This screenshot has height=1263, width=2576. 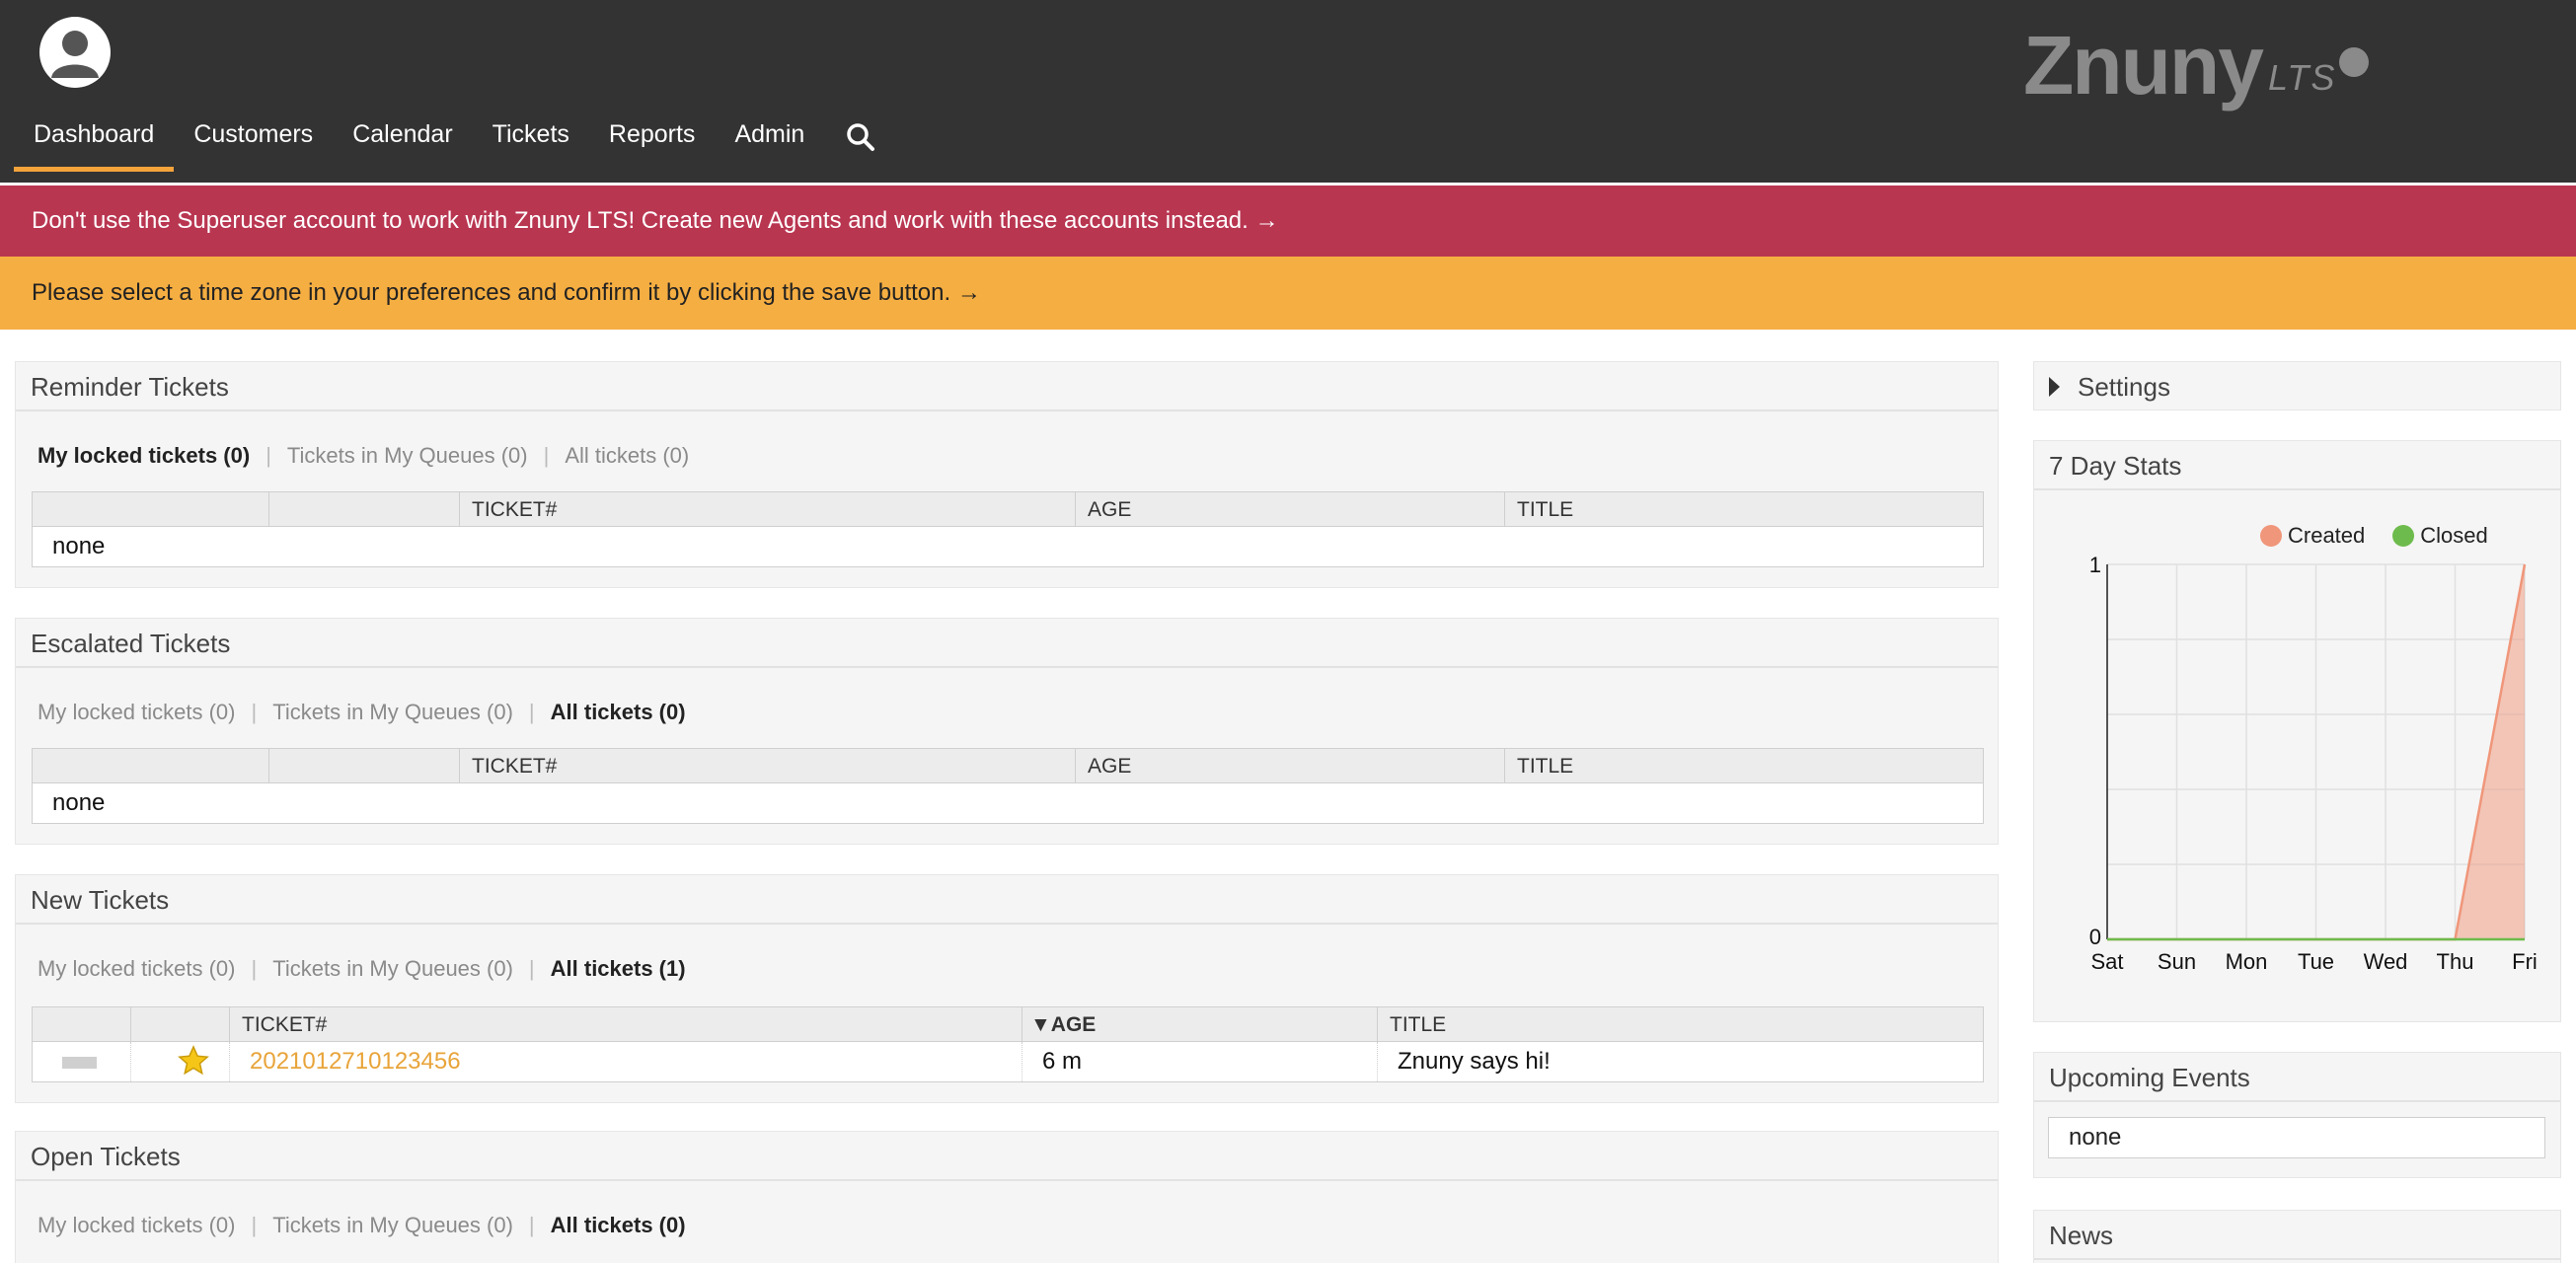 What do you see at coordinates (2297, 1077) in the screenshot?
I see `widget-title: Upcoming Events` at bounding box center [2297, 1077].